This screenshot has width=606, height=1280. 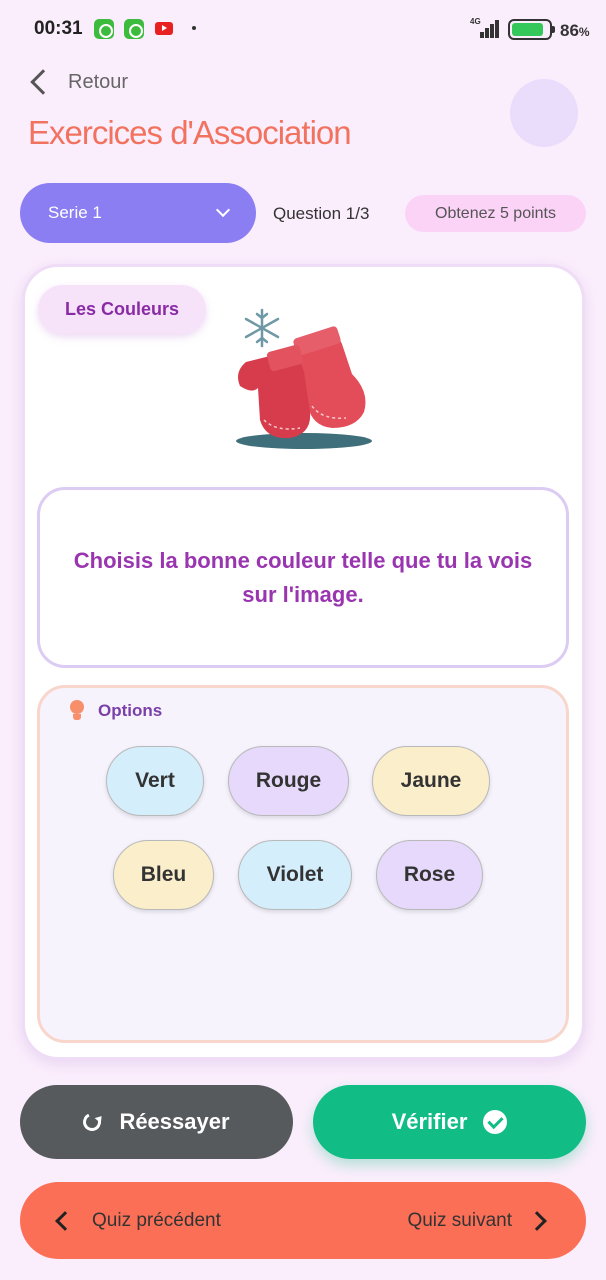 What do you see at coordinates (537, 1220) in the screenshot?
I see `chevron-right-icon` at bounding box center [537, 1220].